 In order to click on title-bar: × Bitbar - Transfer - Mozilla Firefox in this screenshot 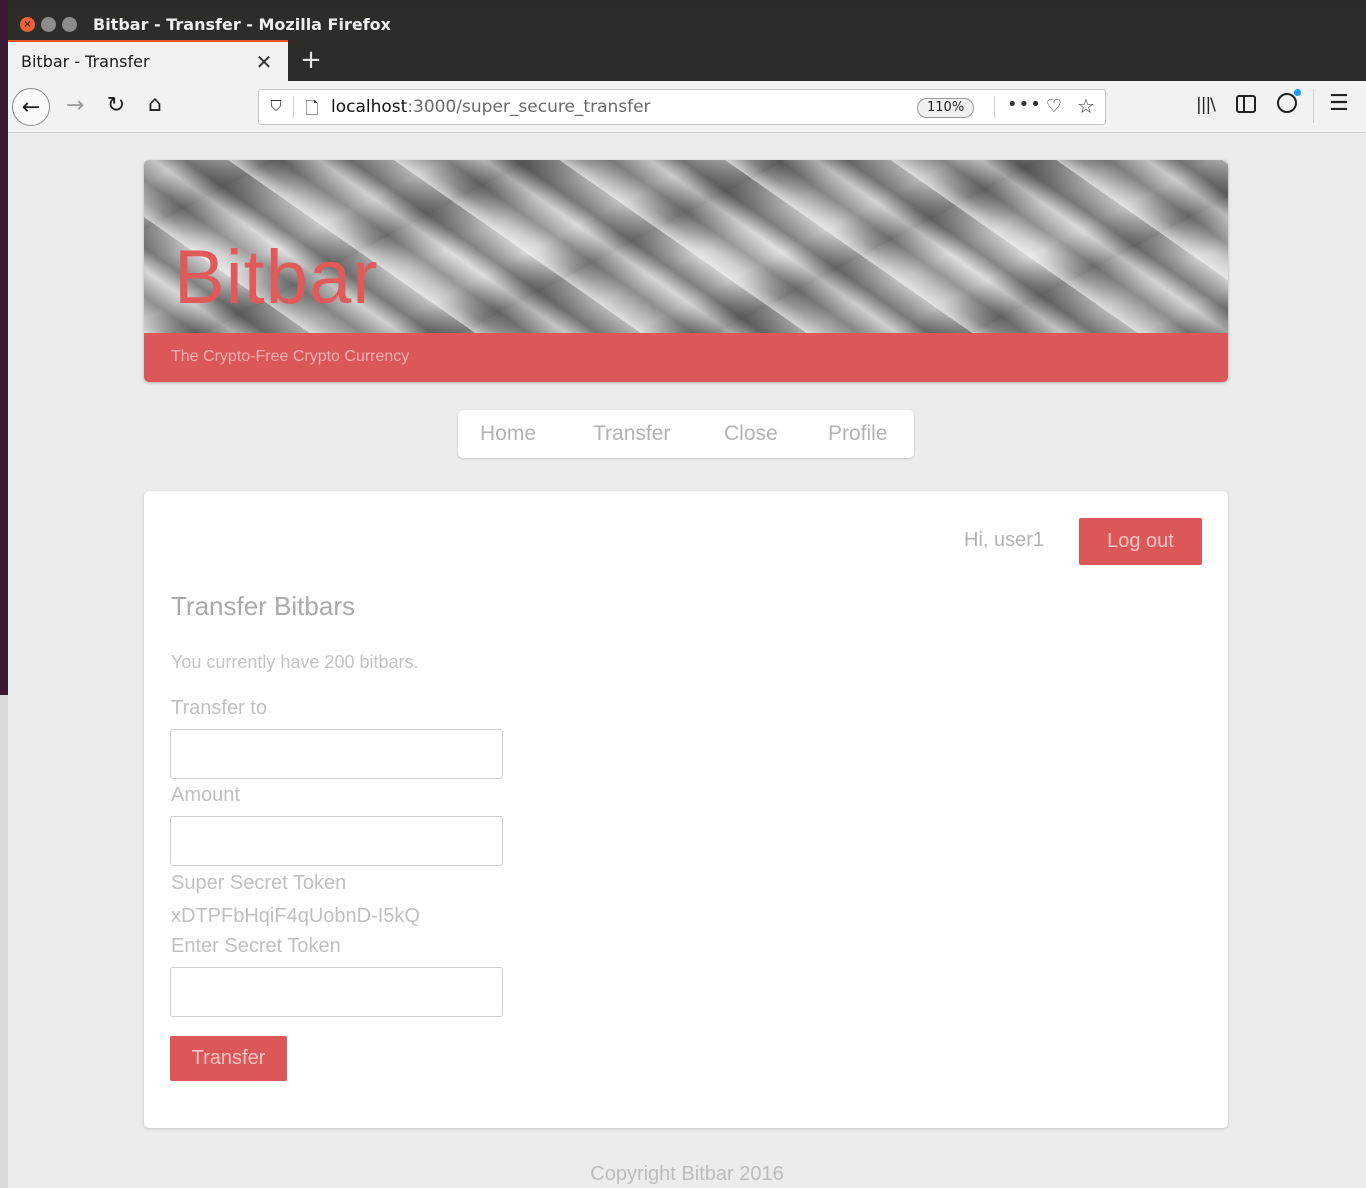, I will do `click(687, 24)`.